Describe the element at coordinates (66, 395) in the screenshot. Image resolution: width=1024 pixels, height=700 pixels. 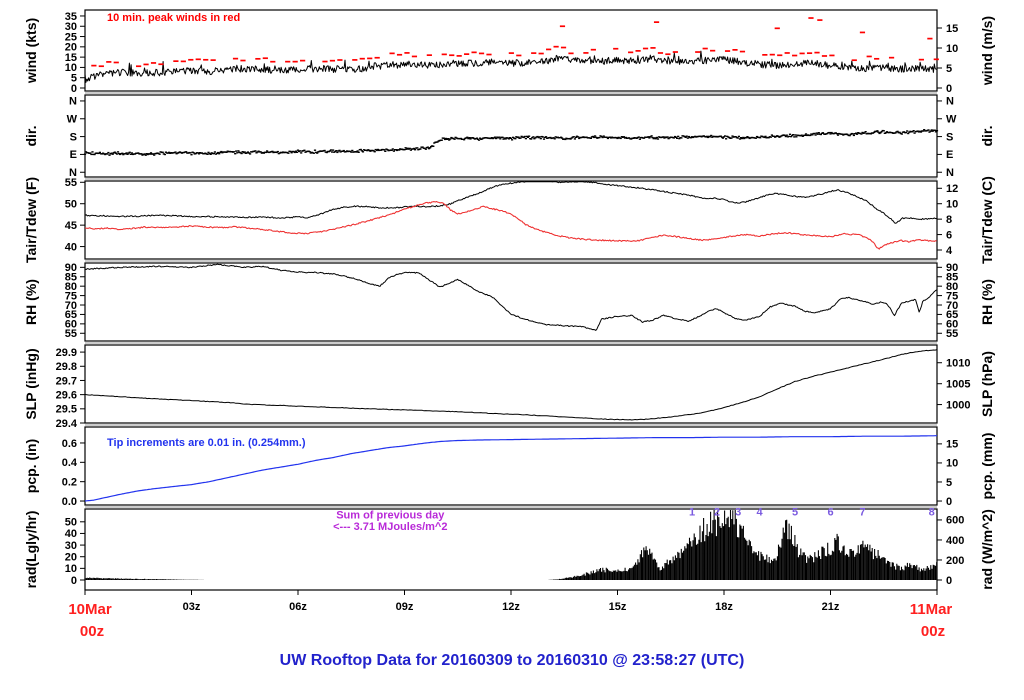
I see `tick-label: 29.6` at that location.